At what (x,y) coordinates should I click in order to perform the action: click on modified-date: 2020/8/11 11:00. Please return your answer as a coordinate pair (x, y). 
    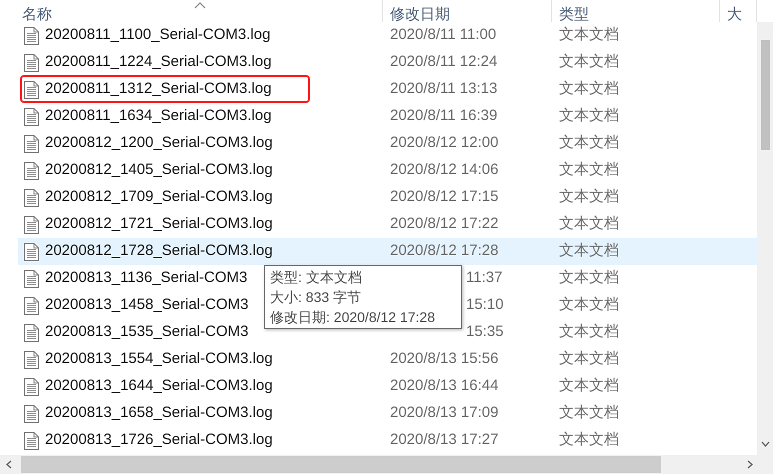
    Looking at the image, I should click on (443, 35).